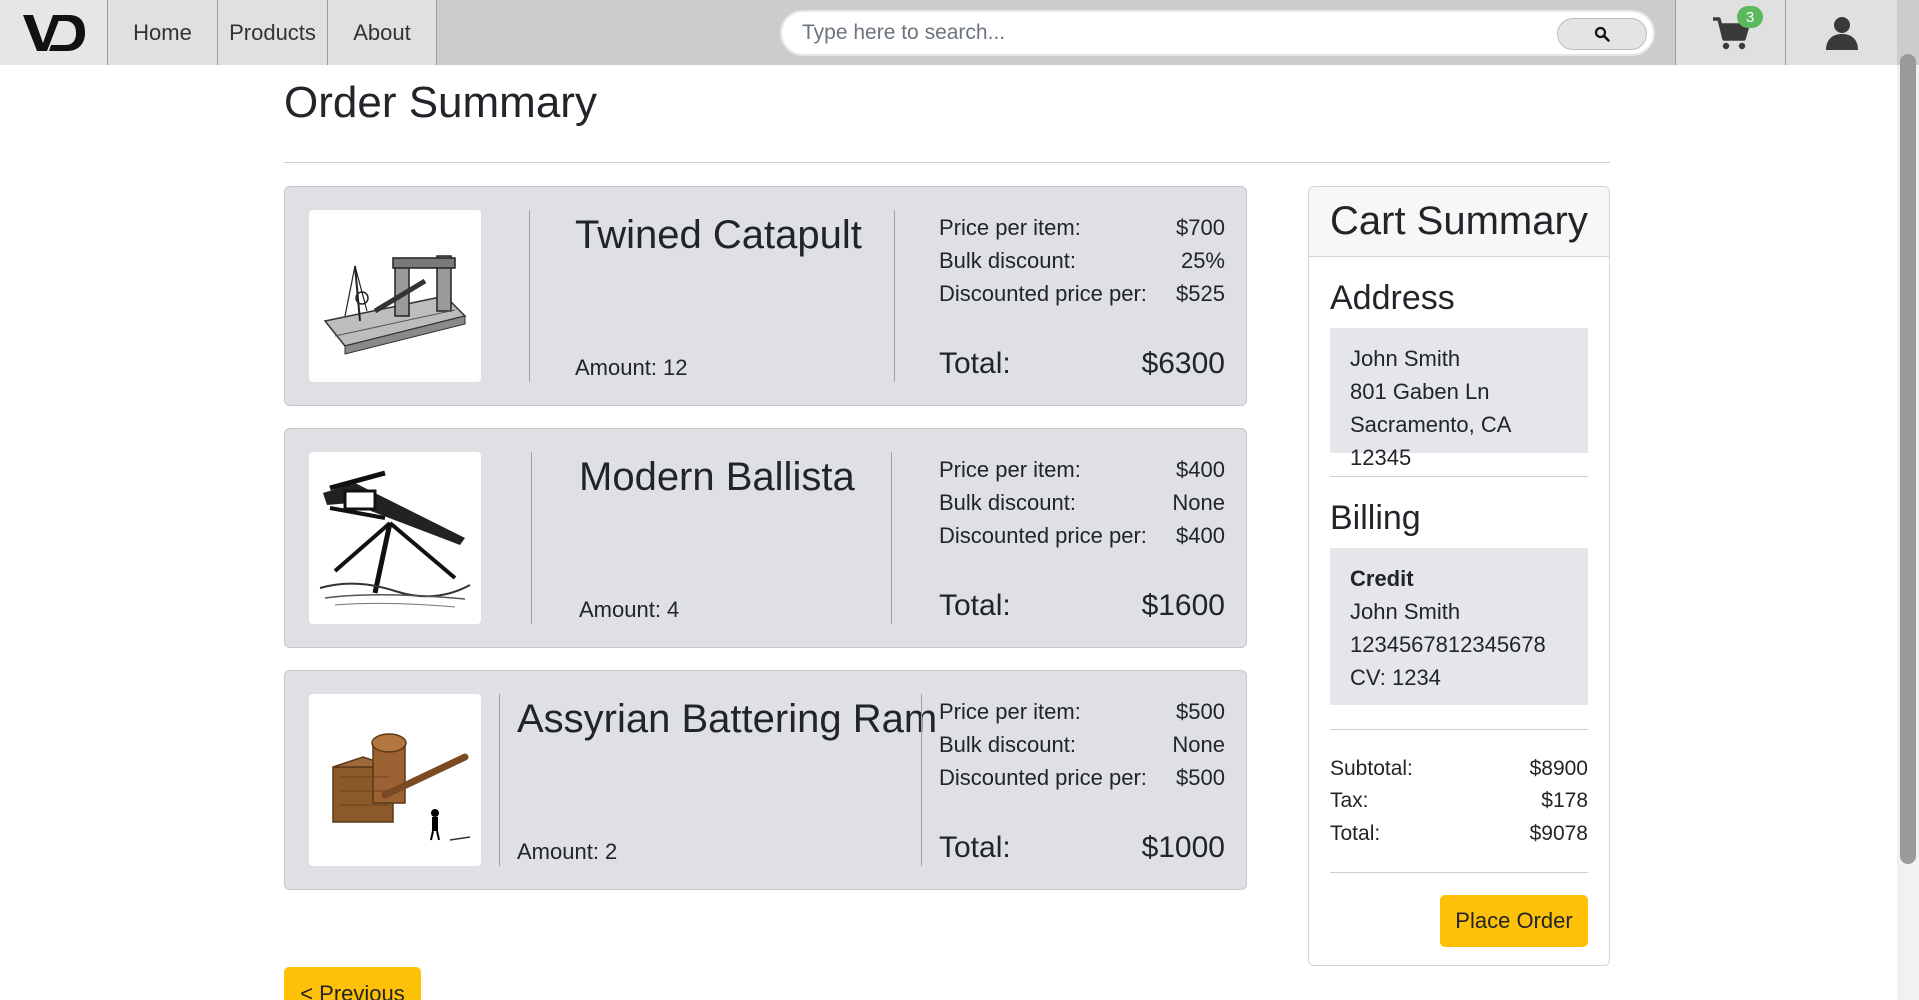 The width and height of the screenshot is (1919, 1000). I want to click on previous-button: < Previous, so click(352, 983).